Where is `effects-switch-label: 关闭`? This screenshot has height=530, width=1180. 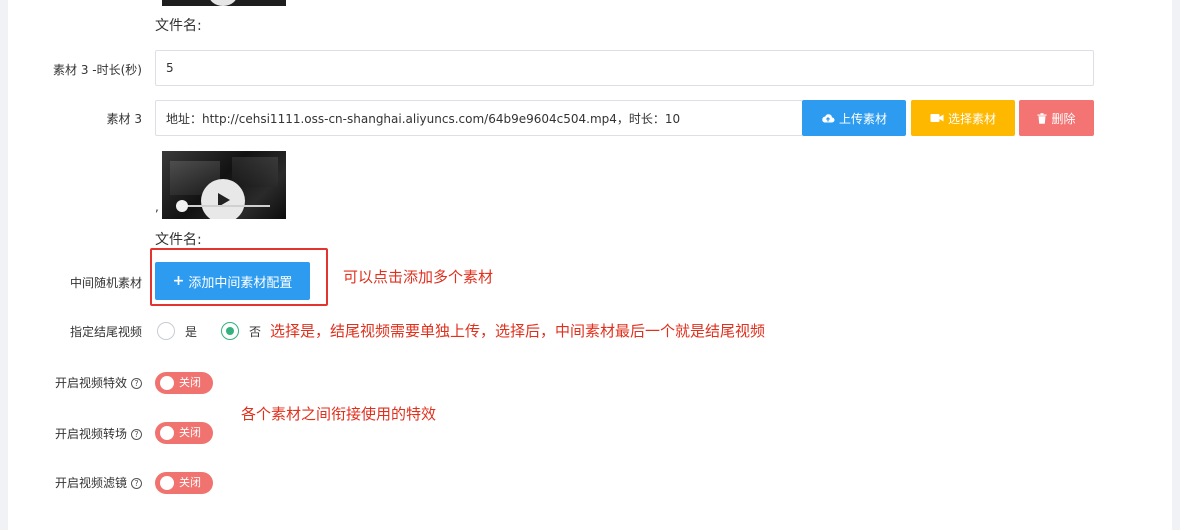 effects-switch-label: 关闭 is located at coordinates (190, 382).